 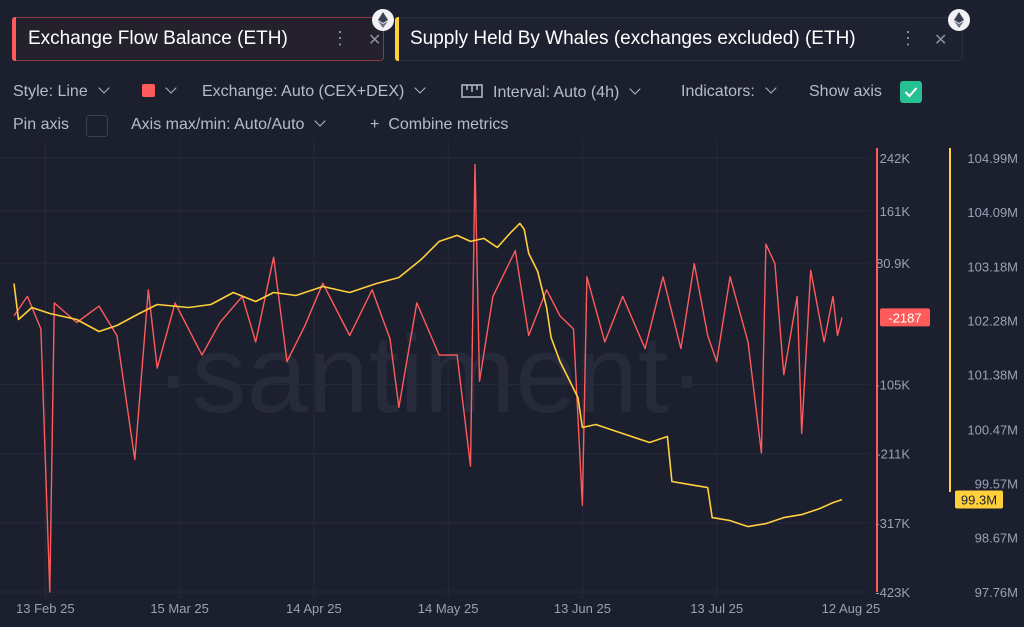 I want to click on interval-label: Interval: Auto (4h), so click(x=556, y=92).